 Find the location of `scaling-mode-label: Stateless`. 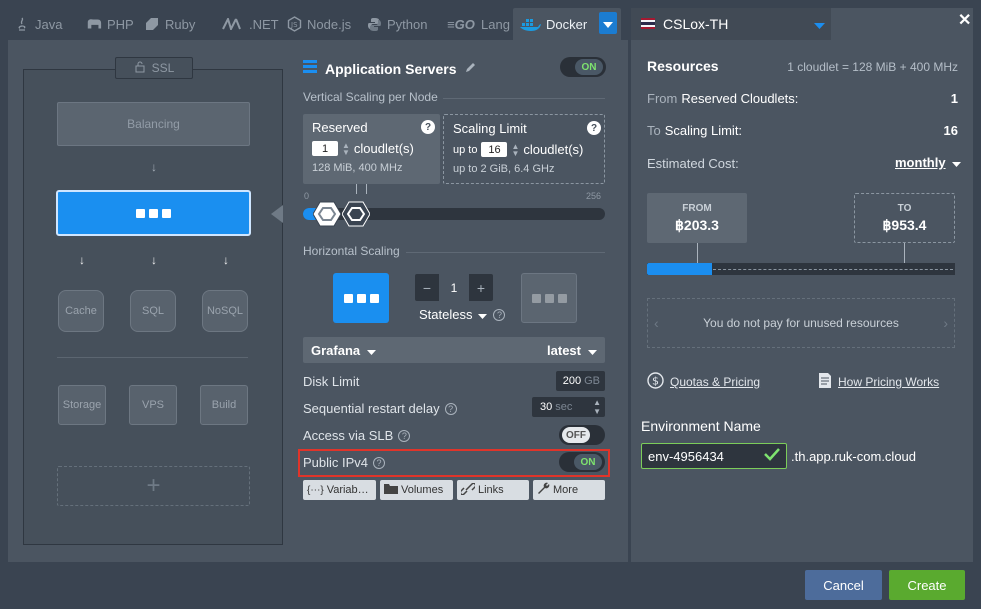

scaling-mode-label: Stateless is located at coordinates (446, 314).